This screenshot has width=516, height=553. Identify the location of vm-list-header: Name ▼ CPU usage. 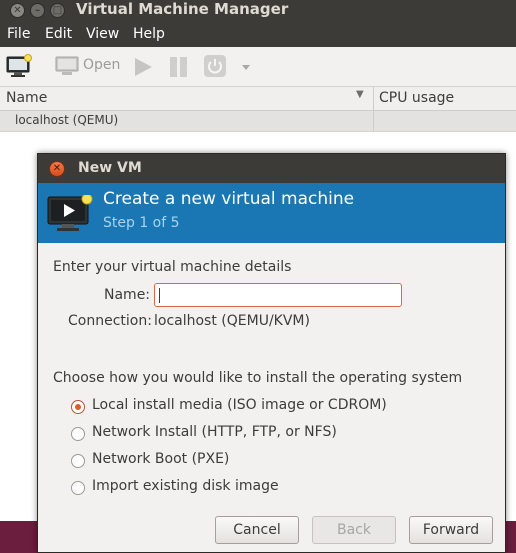
(258, 99).